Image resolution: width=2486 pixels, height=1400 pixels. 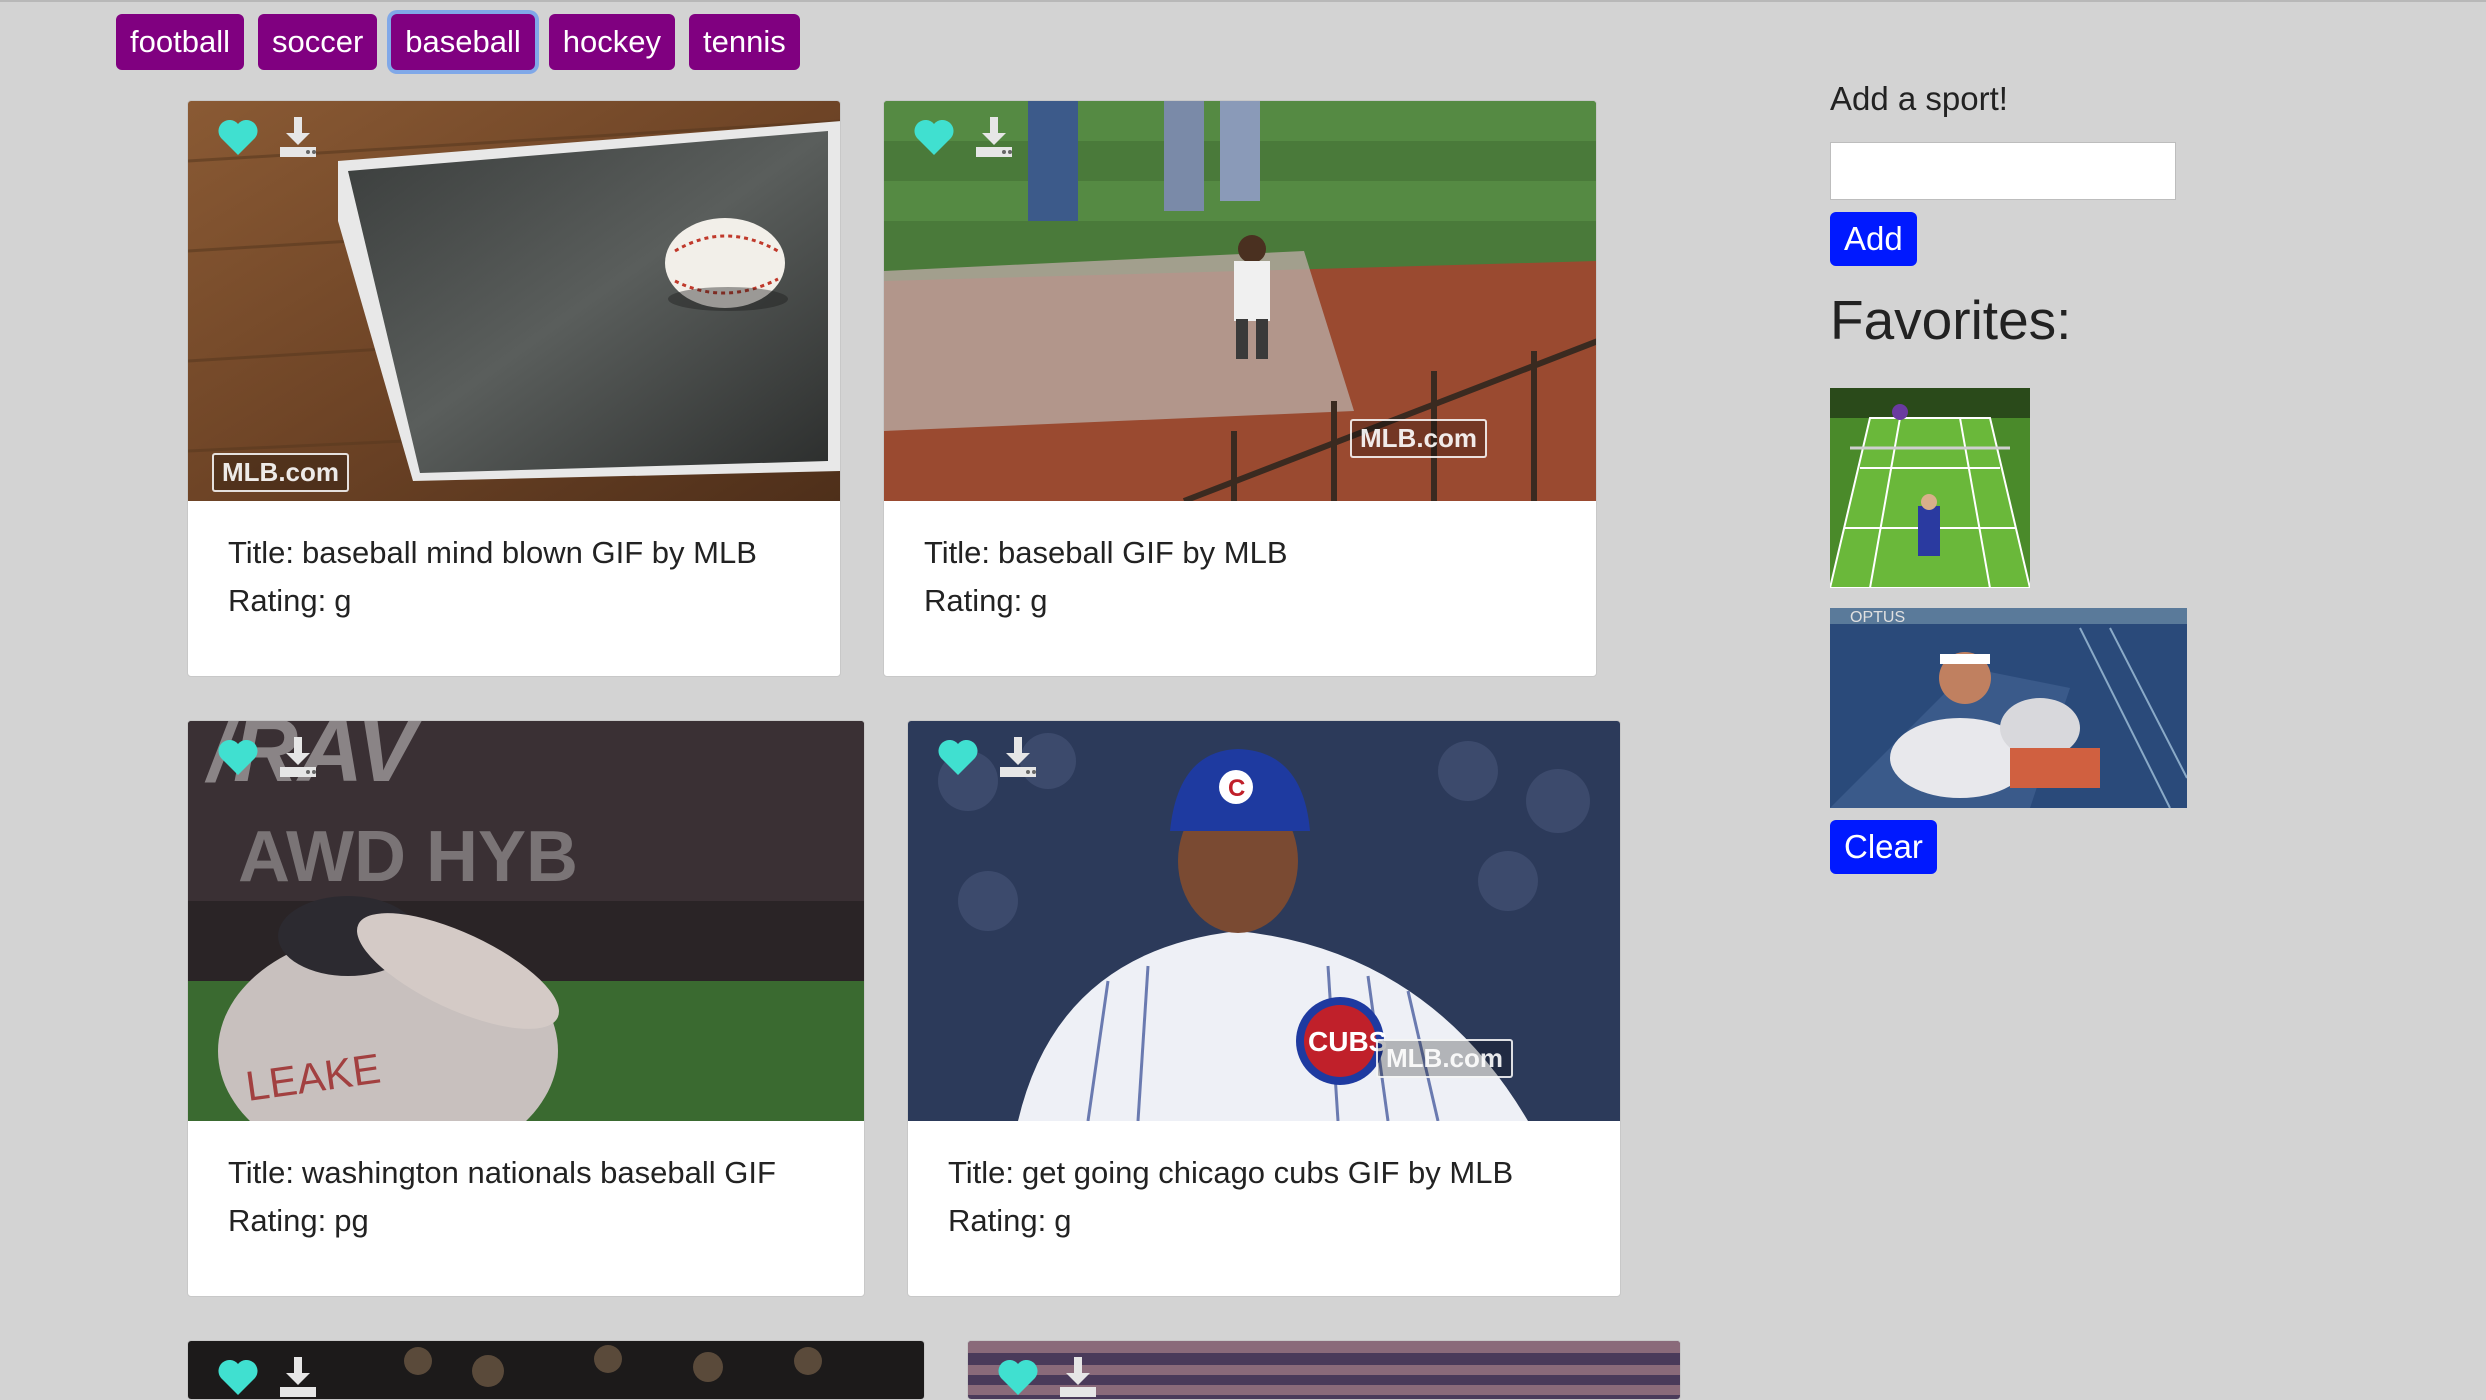 I want to click on sport-button-hockey: hockey, so click(x=611, y=42).